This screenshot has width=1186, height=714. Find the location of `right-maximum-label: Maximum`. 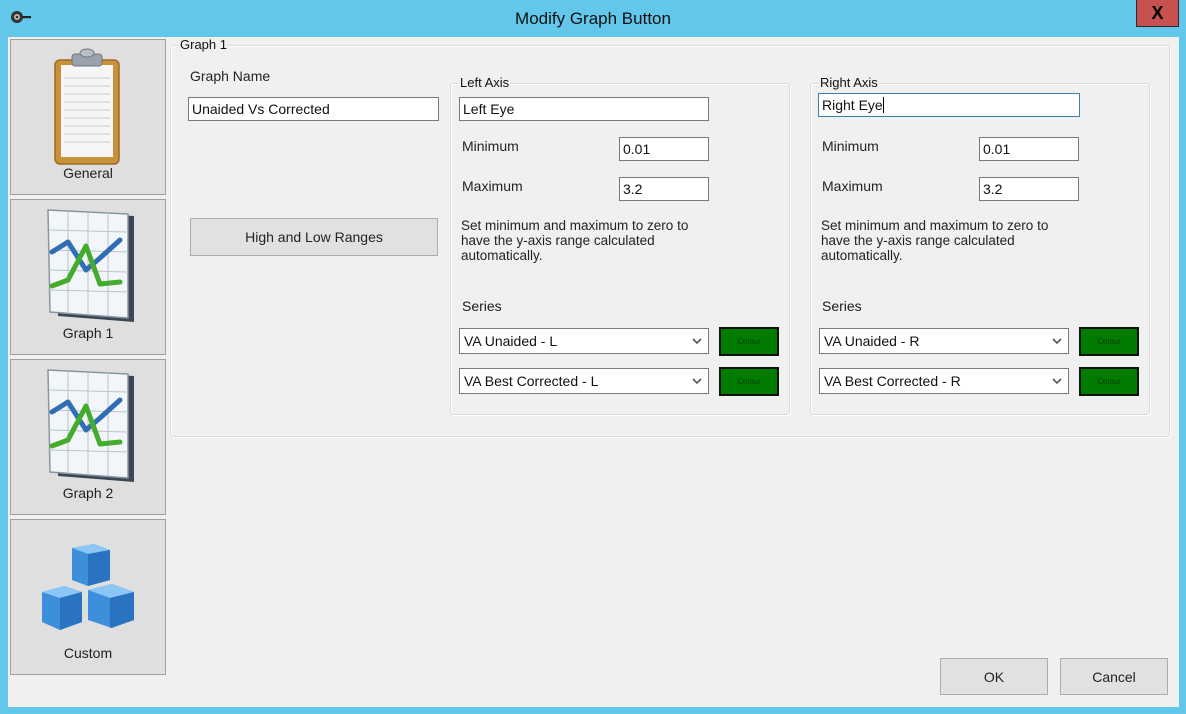

right-maximum-label: Maximum is located at coordinates (852, 186).